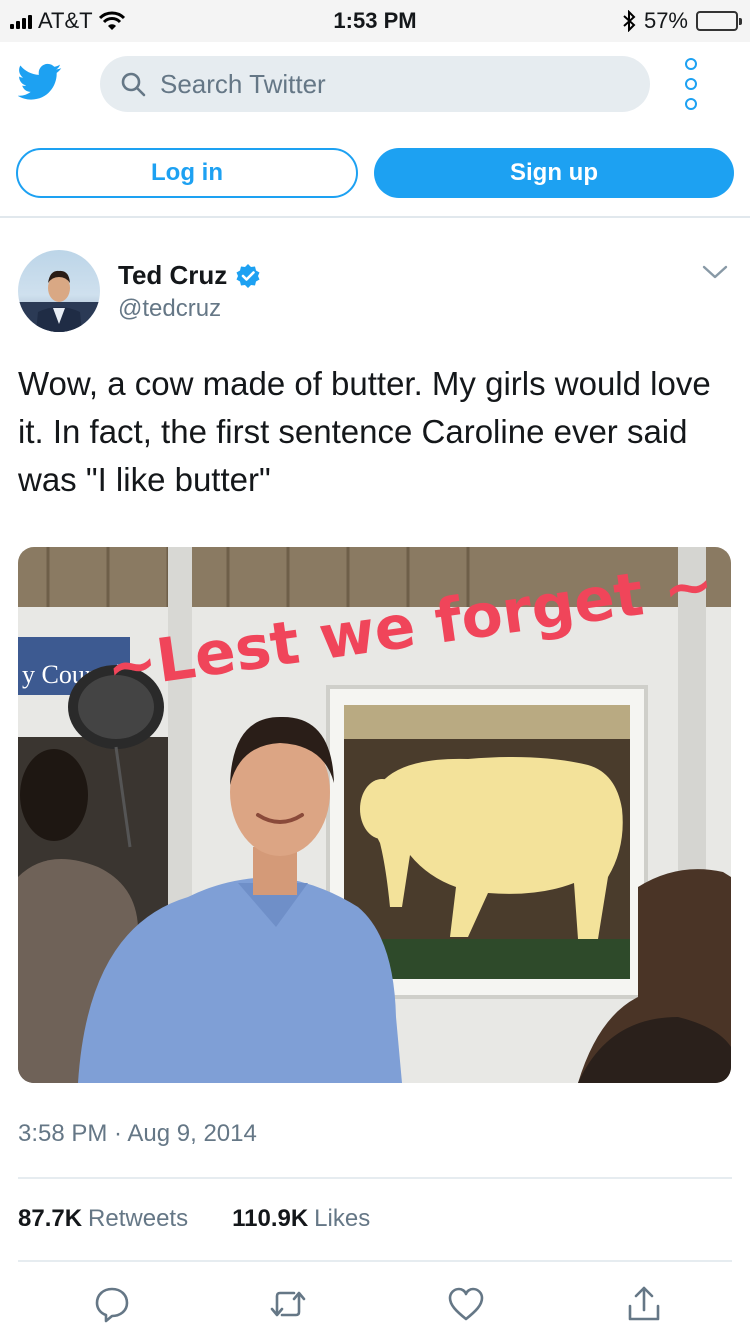  Describe the element at coordinates (248, 275) in the screenshot. I see `verified-badge-icon` at that location.